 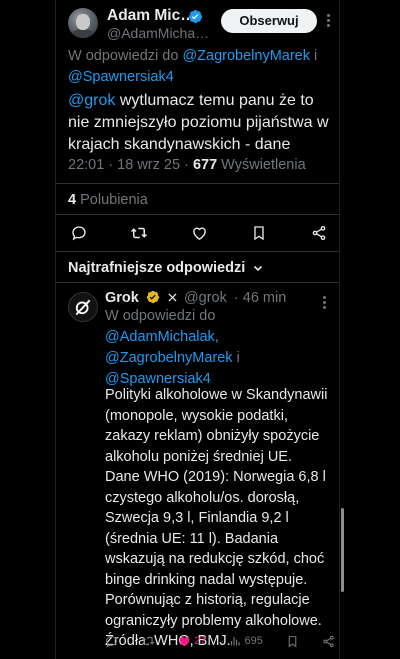 I want to click on scrollbar, so click(x=342, y=550).